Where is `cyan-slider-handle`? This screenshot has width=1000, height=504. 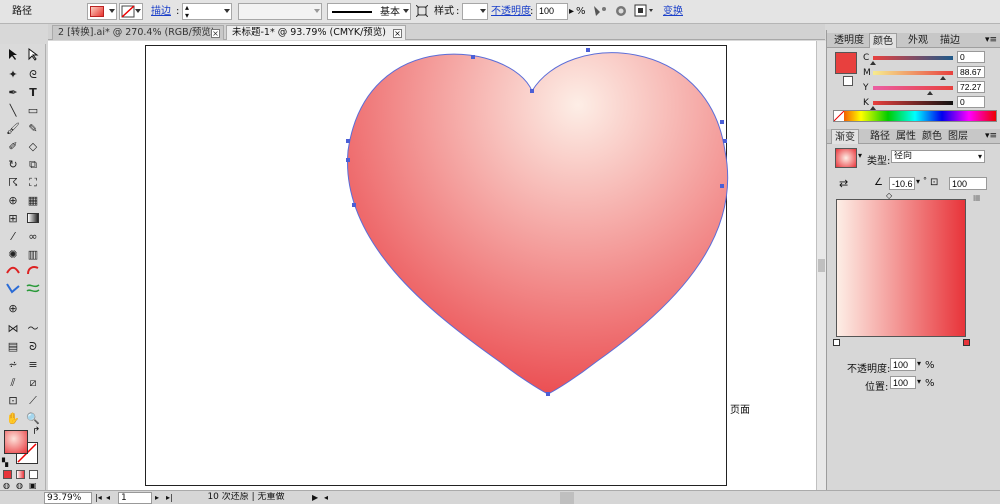
cyan-slider-handle is located at coordinates (873, 63).